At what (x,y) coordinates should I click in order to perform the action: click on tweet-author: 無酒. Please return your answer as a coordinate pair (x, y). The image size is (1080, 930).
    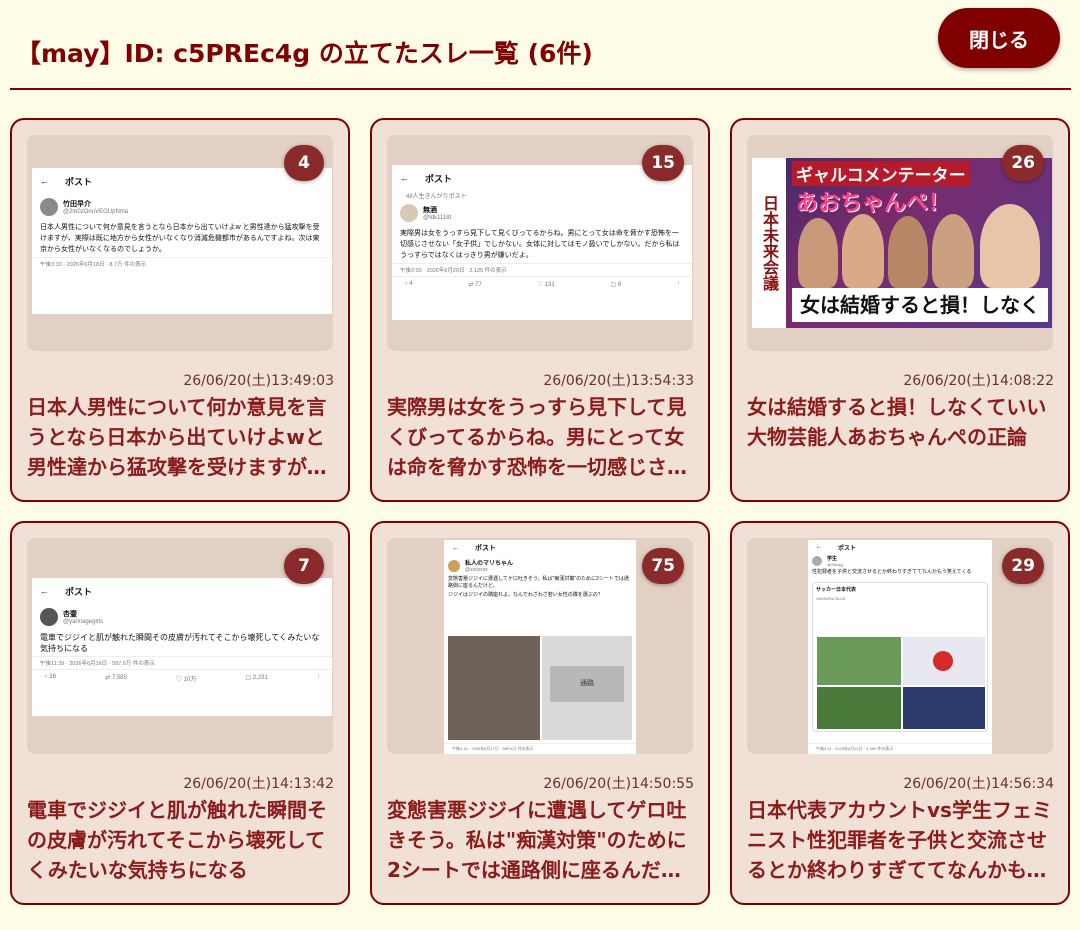
    Looking at the image, I should click on (430, 210).